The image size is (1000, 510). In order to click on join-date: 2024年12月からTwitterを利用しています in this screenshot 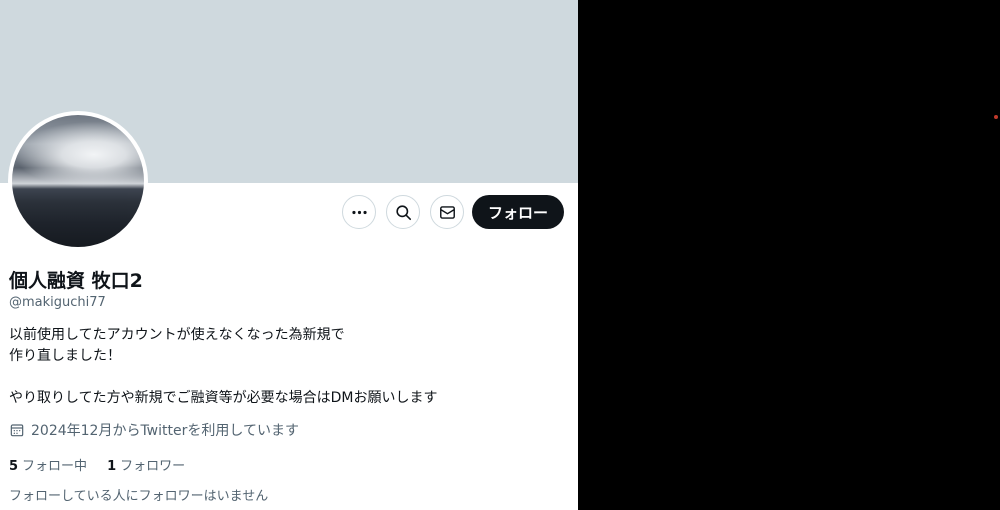, I will do `click(154, 430)`.